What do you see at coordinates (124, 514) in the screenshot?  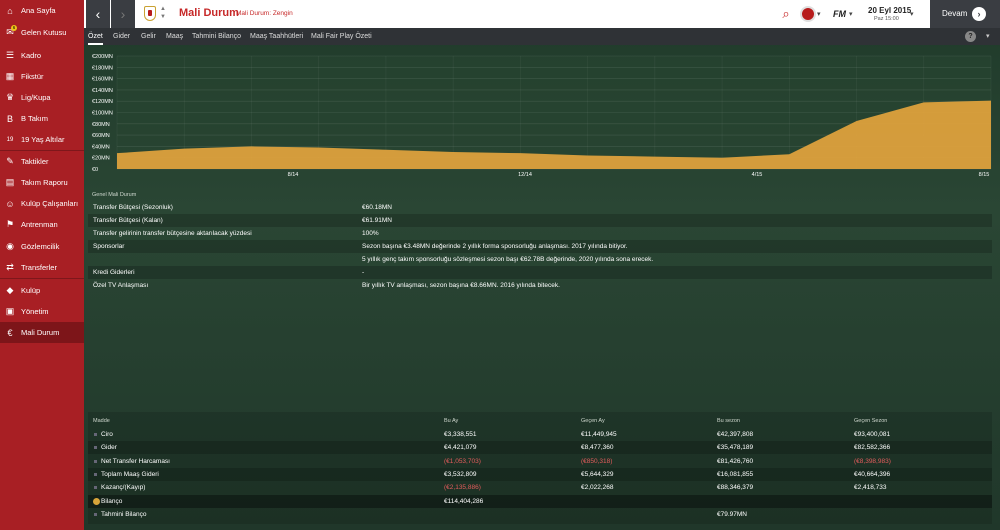 I see `row-label: Tahmini Bilanço` at bounding box center [124, 514].